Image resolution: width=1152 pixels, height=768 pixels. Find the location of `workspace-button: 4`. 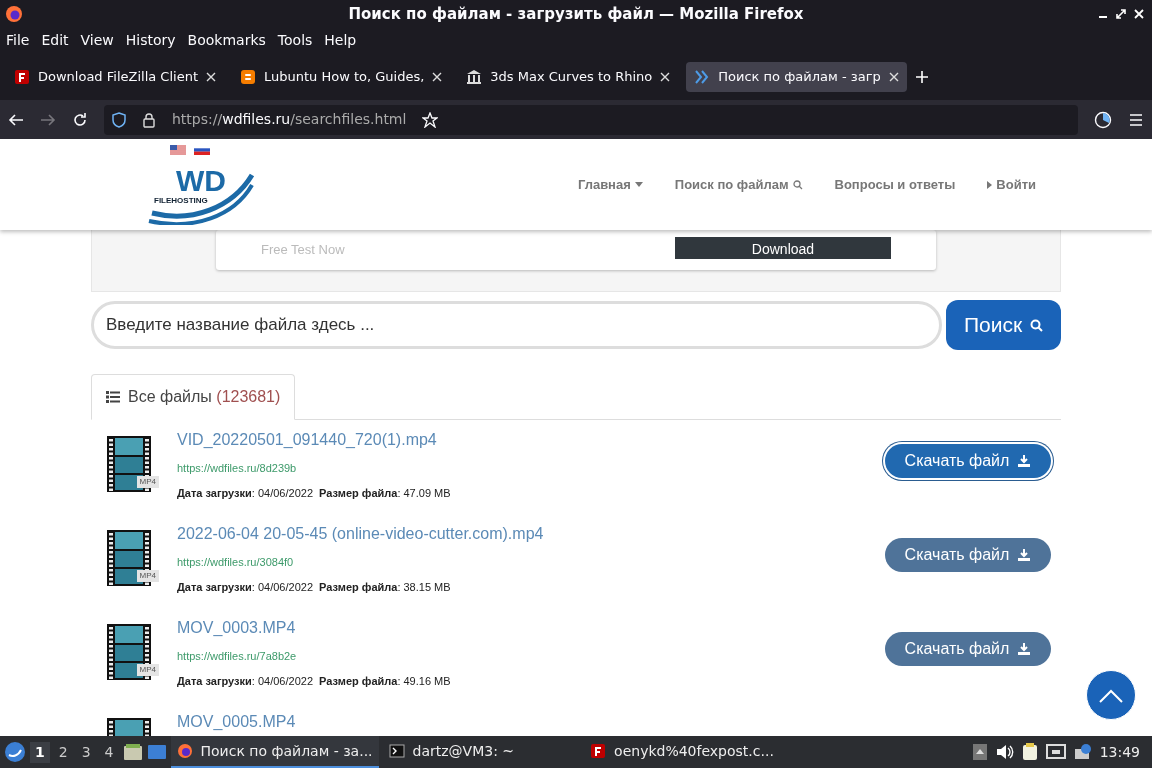

workspace-button: 4 is located at coordinates (109, 752).